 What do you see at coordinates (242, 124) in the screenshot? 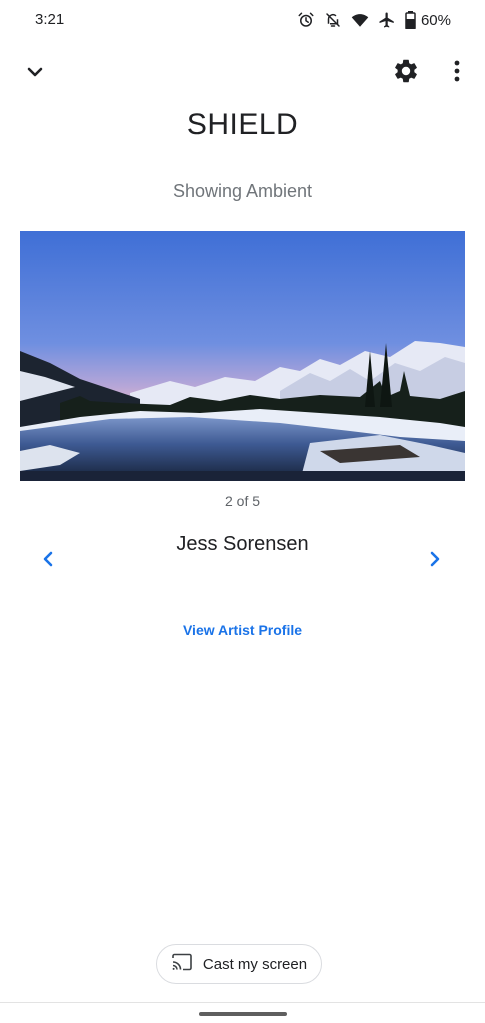
I see `device-title: SHIELD` at bounding box center [242, 124].